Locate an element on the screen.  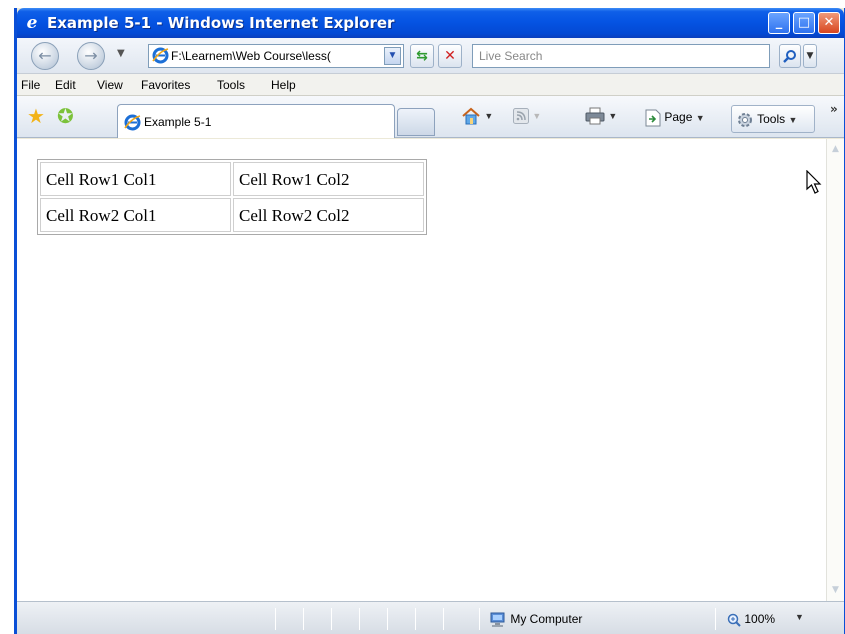
star-icon: ★ is located at coordinates (36, 116).